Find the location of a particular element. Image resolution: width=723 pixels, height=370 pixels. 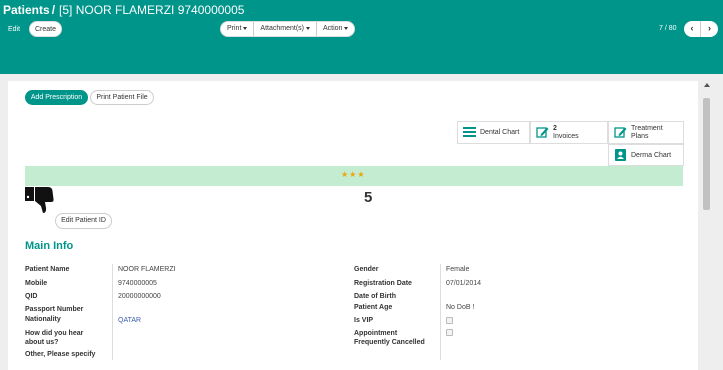

treatment-plans-line1: Treatment is located at coordinates (647, 128).